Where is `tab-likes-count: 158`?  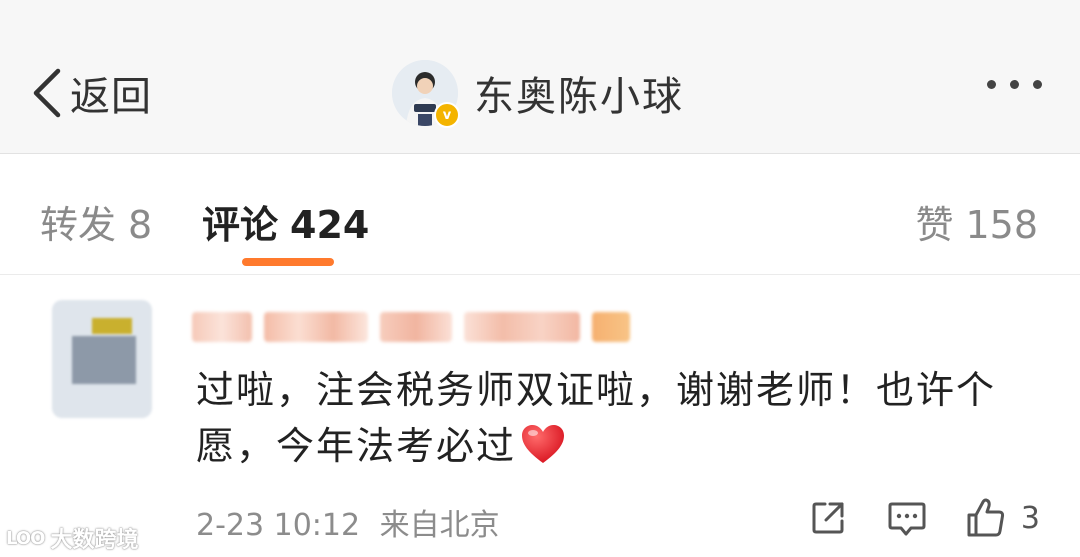 tab-likes-count: 158 is located at coordinates (1001, 225).